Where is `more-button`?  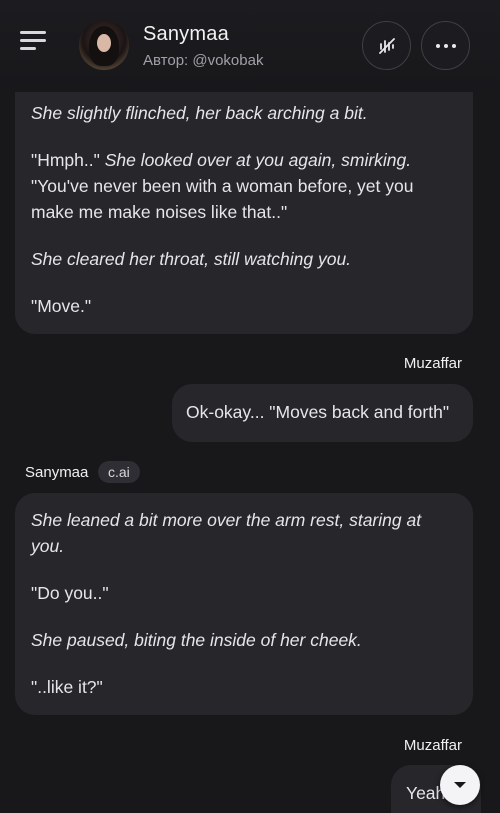
more-button is located at coordinates (445, 45).